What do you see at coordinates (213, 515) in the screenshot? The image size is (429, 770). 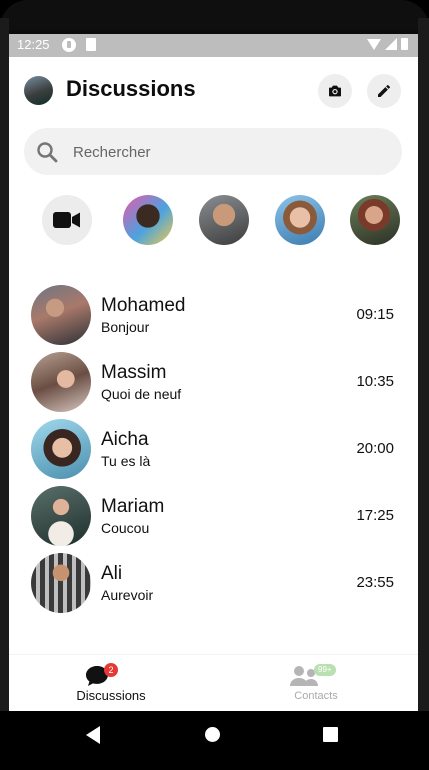 I see `conversation-row: Mariam Coucou 17:25` at bounding box center [213, 515].